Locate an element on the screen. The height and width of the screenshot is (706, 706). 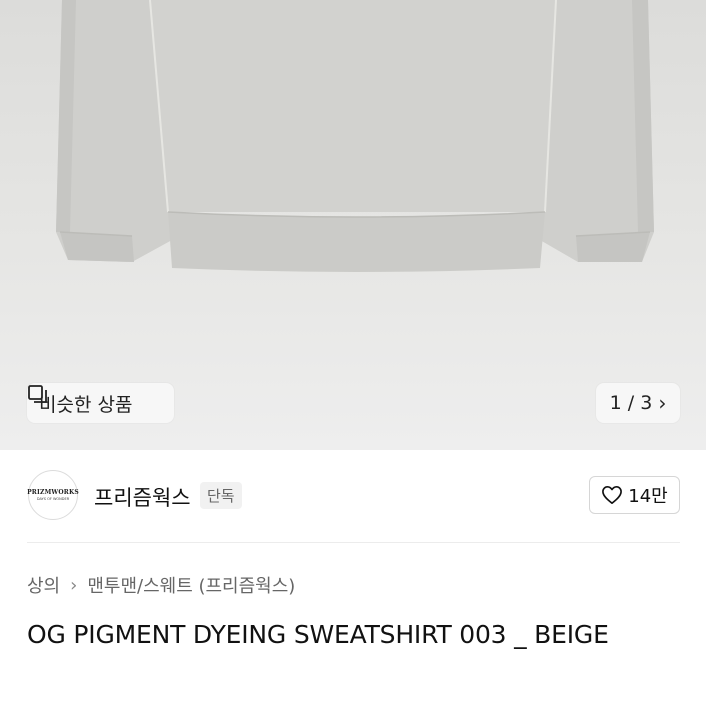
heart-outline-icon is located at coordinates (612, 495).